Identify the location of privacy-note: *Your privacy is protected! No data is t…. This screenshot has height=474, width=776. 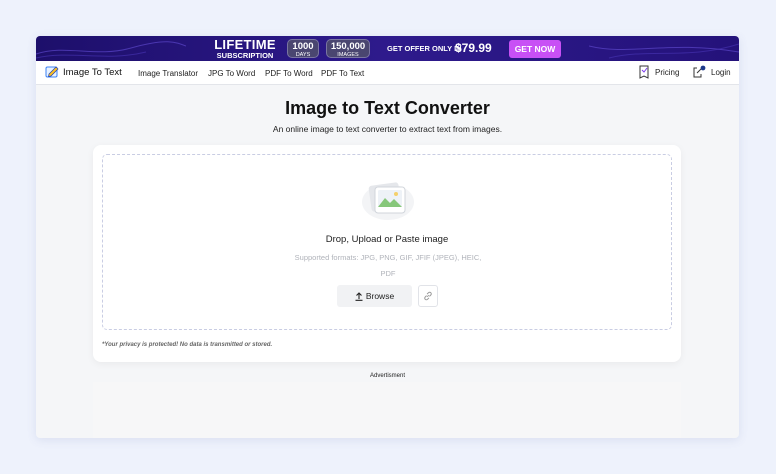
(187, 345).